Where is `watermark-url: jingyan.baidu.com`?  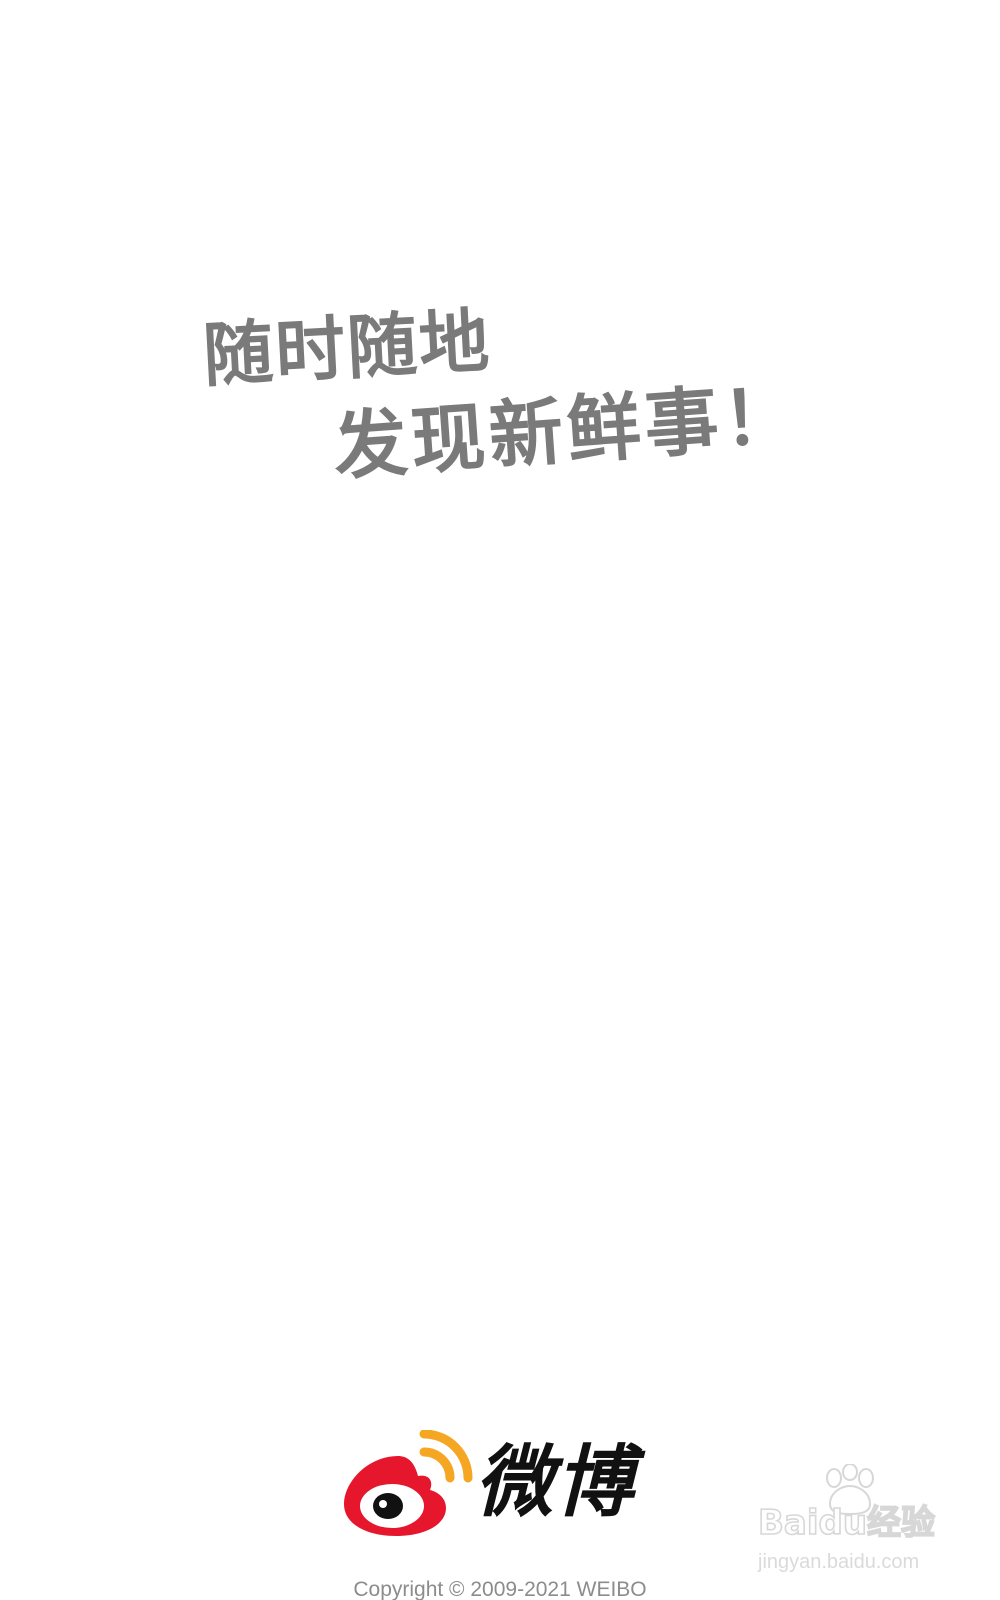
watermark-url: jingyan.baidu.com is located at coordinates (839, 1562).